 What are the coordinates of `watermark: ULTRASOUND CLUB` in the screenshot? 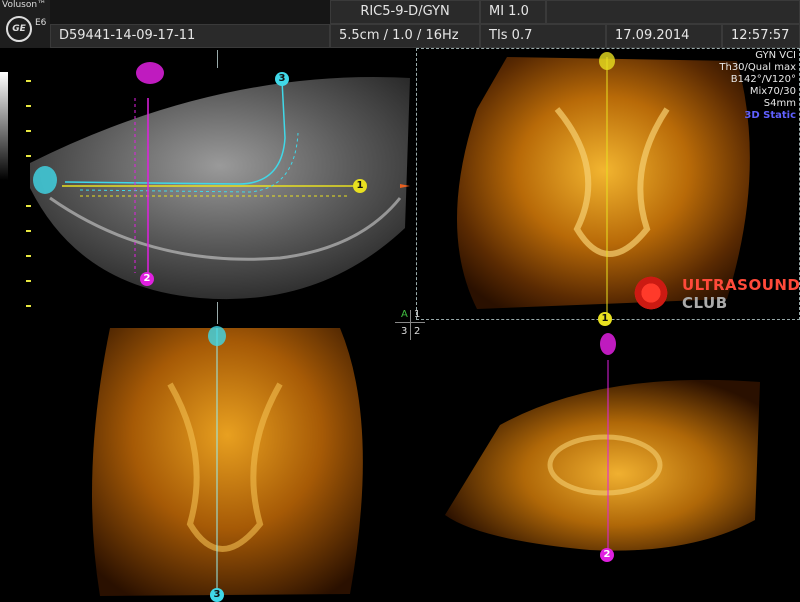 It's located at (714, 294).